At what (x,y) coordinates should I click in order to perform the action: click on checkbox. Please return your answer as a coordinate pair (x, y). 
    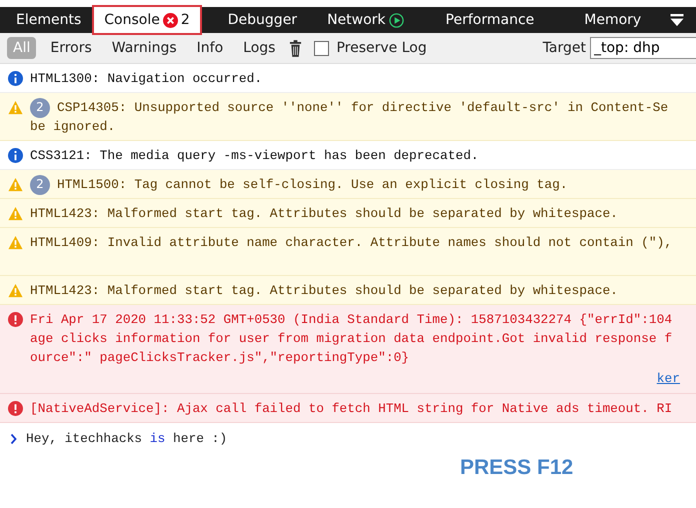
    Looking at the image, I should click on (322, 48).